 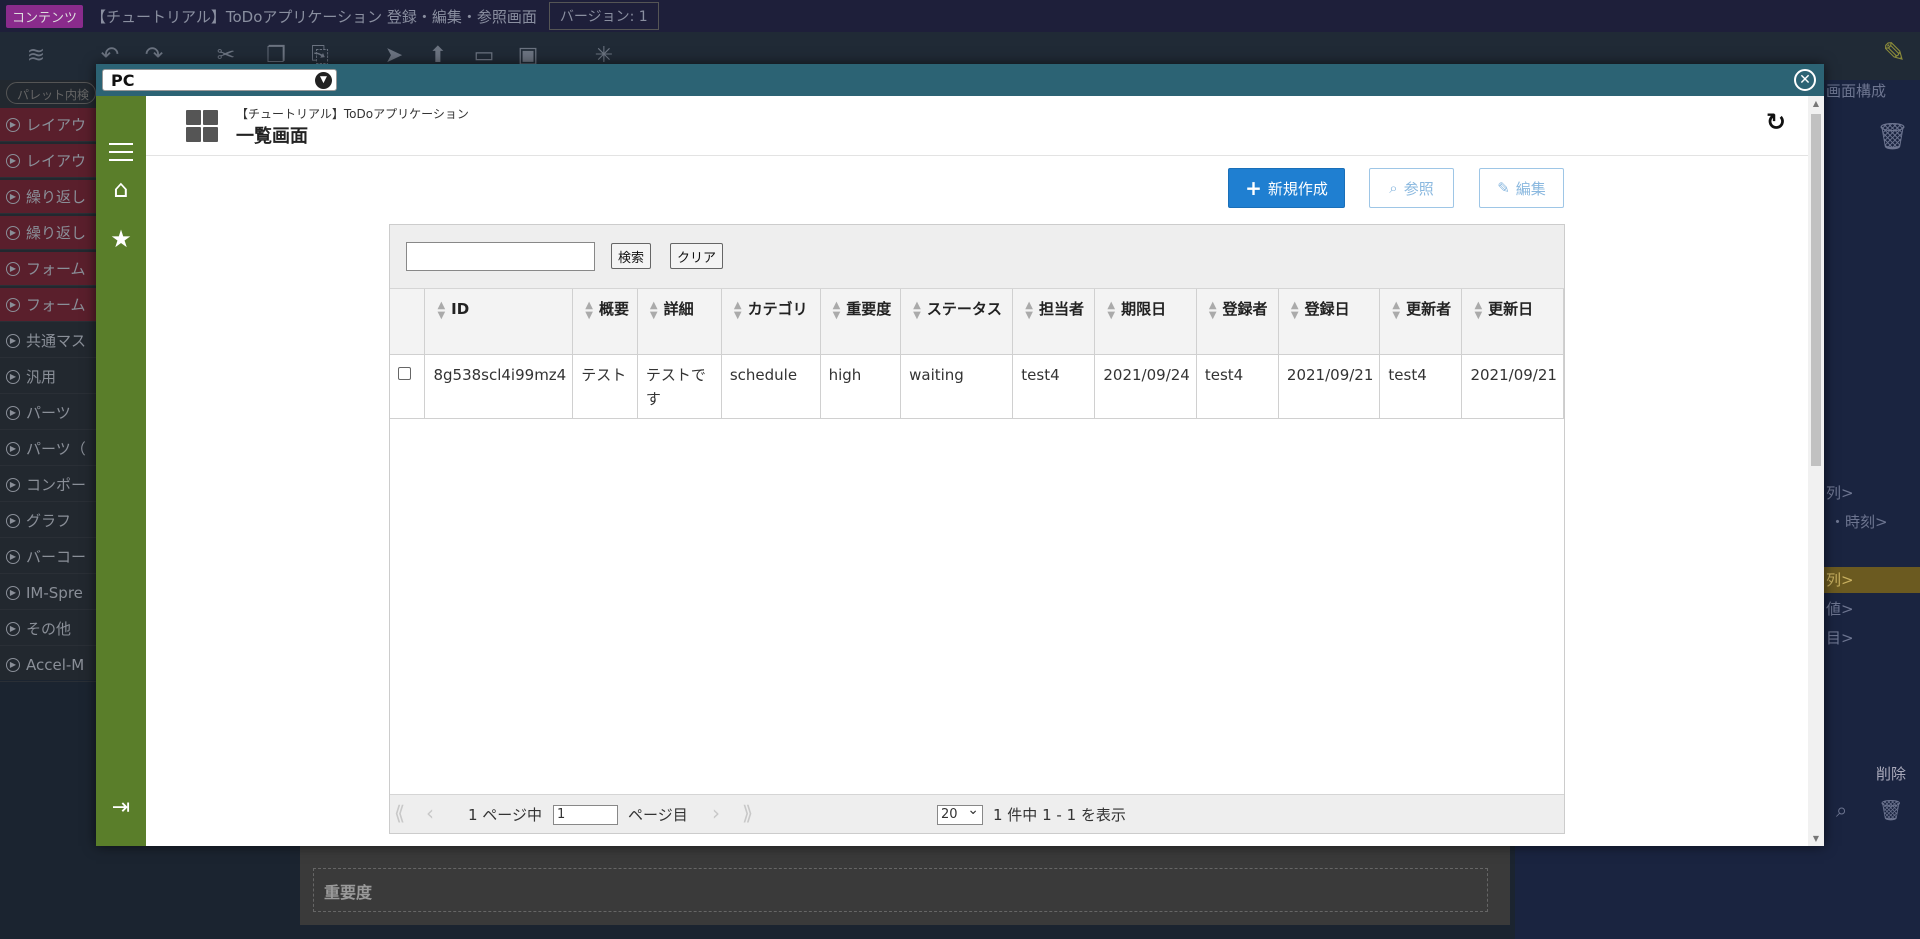 What do you see at coordinates (679, 386) in the screenshot?
I see `cell-detail: テストです` at bounding box center [679, 386].